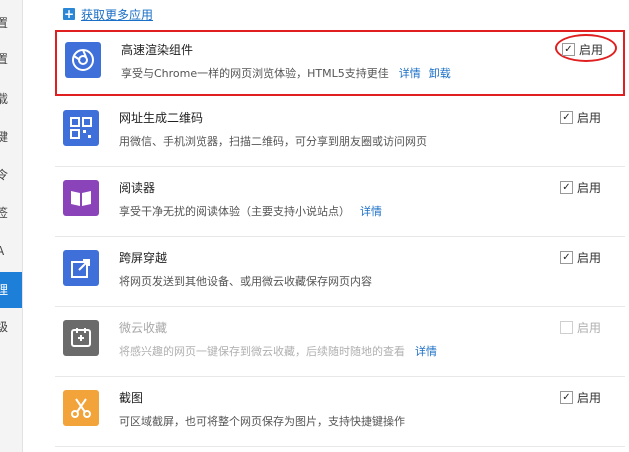  What do you see at coordinates (11, 290) in the screenshot?
I see `sidebar-item-extensions-active: 理` at bounding box center [11, 290].